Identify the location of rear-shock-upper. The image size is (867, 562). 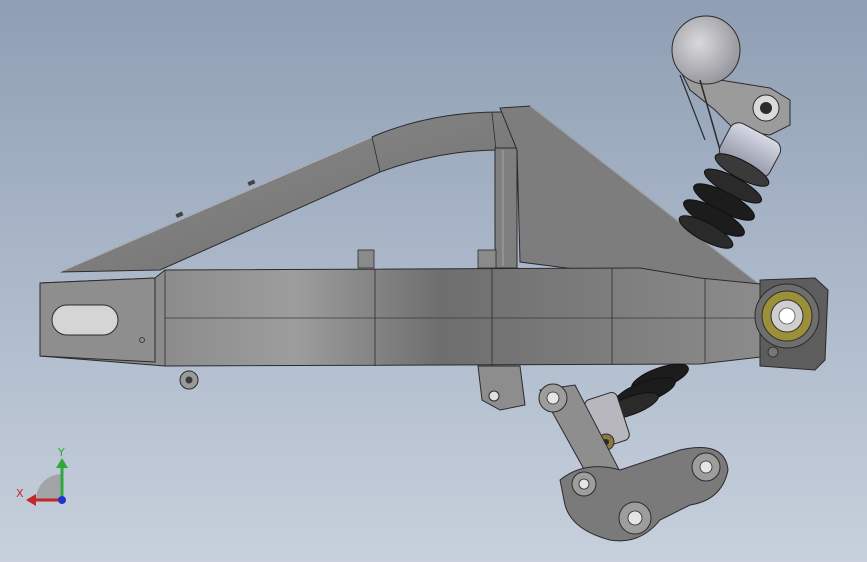
(729, 186).